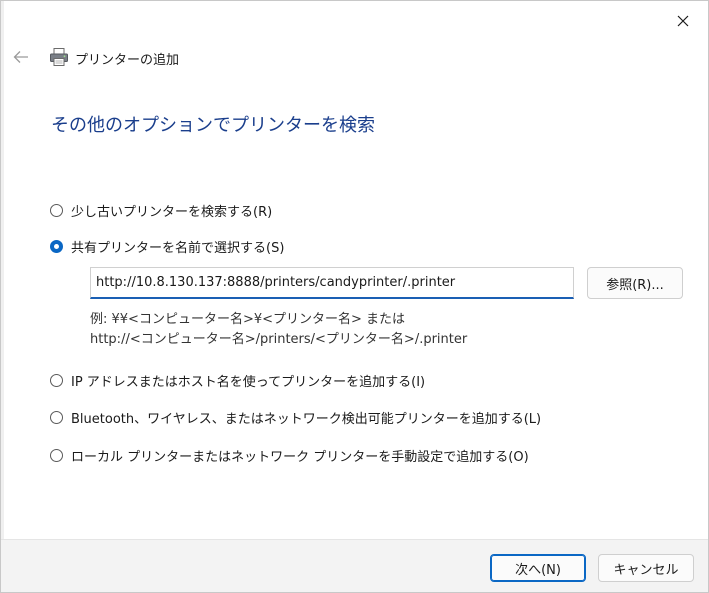 The image size is (709, 593). What do you see at coordinates (56, 417) in the screenshot?
I see `radio-bluetooth-wireless` at bounding box center [56, 417].